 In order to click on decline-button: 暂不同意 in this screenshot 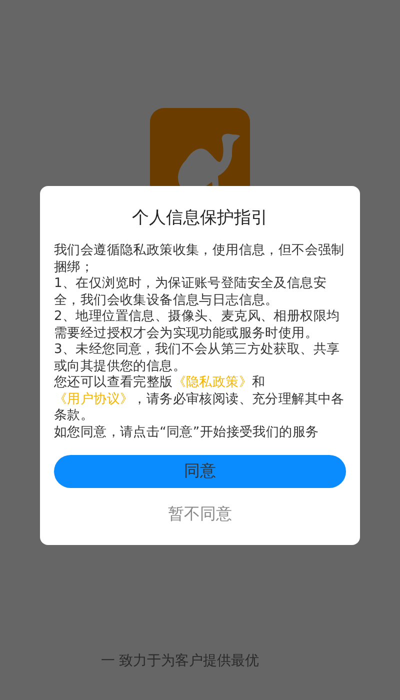, I will do `click(200, 514)`.